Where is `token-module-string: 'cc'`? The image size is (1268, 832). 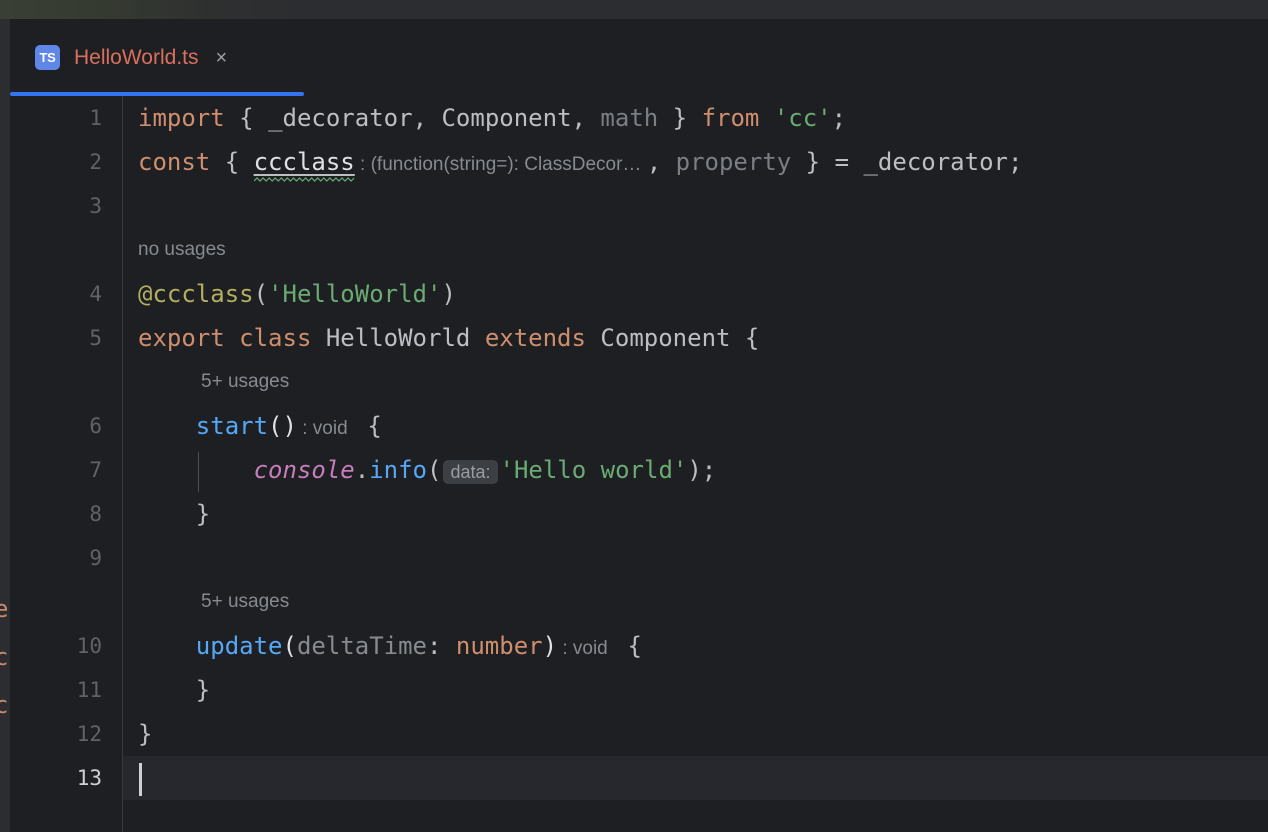
token-module-string: 'cc' is located at coordinates (802, 118).